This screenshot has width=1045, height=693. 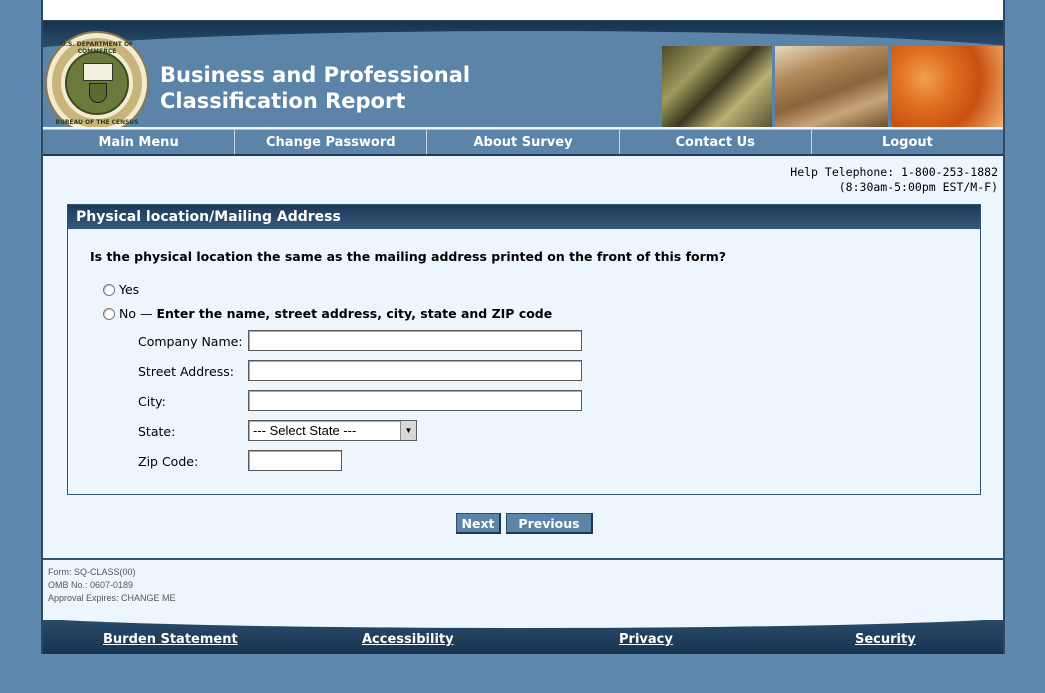 What do you see at coordinates (97, 122) in the screenshot?
I see `seal-bottom-text: BUREAU OF THE CENSUS` at bounding box center [97, 122].